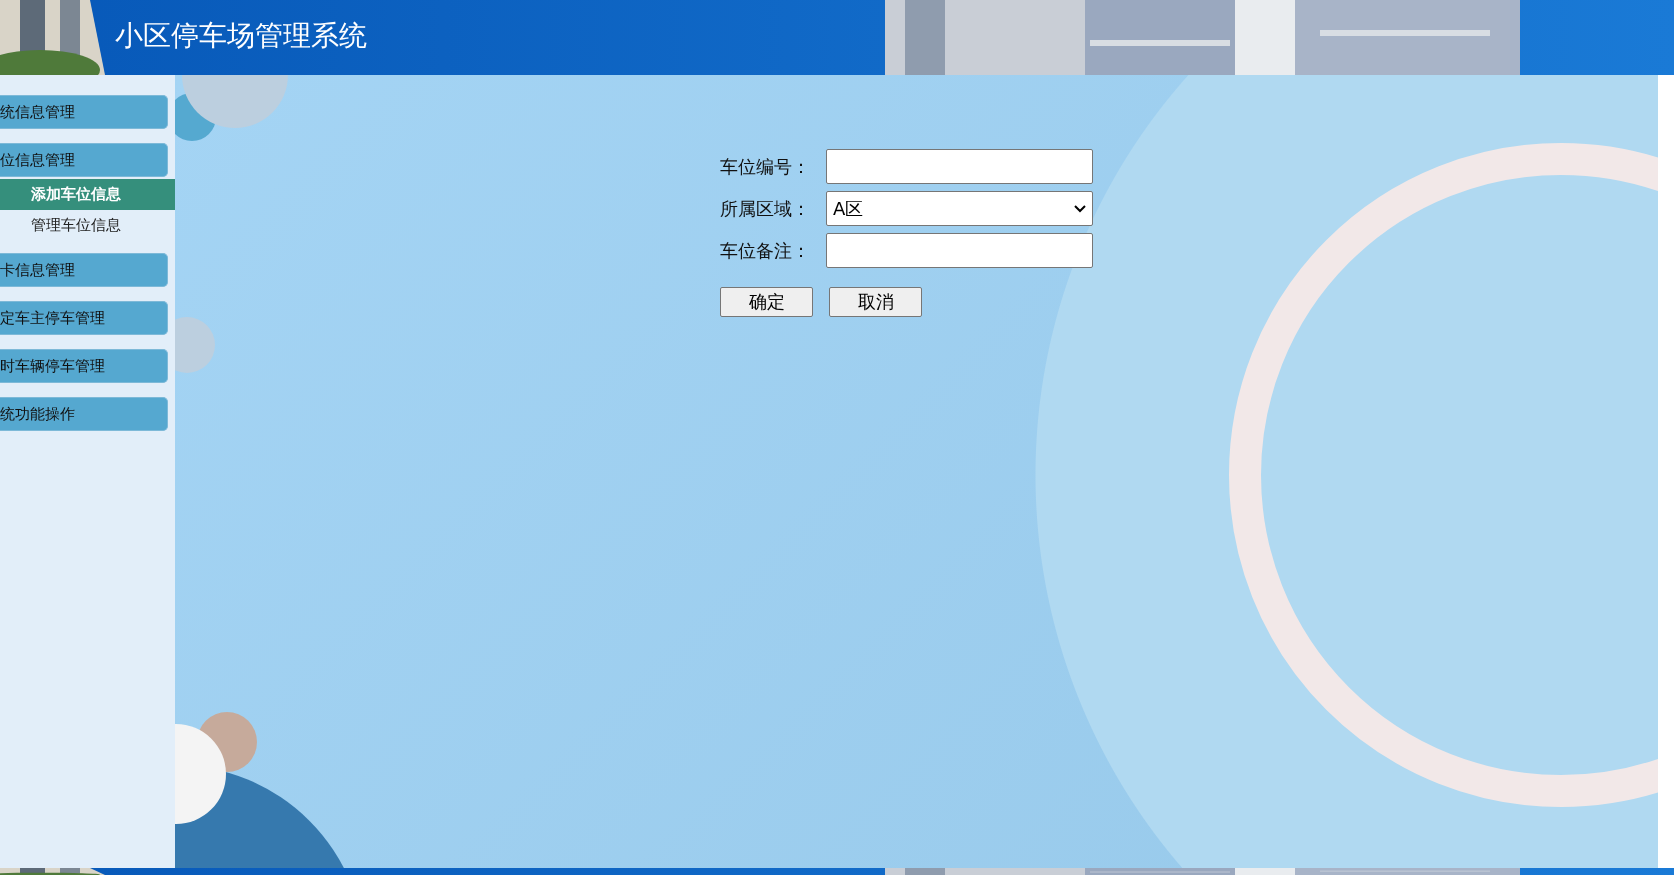  What do you see at coordinates (84, 270) in the screenshot?
I see `menu-header: 卡信息管理` at bounding box center [84, 270].